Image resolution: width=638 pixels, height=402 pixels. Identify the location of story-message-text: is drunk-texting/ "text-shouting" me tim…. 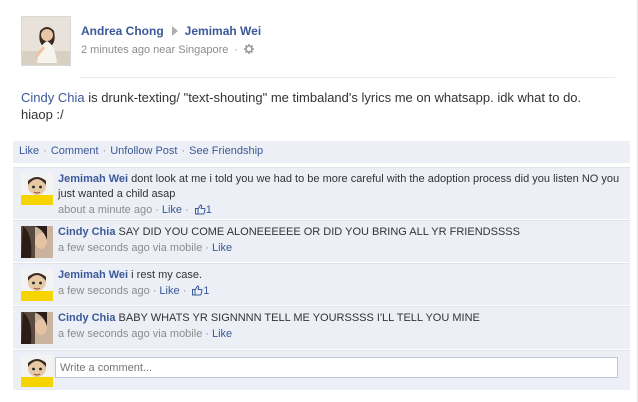
(301, 106).